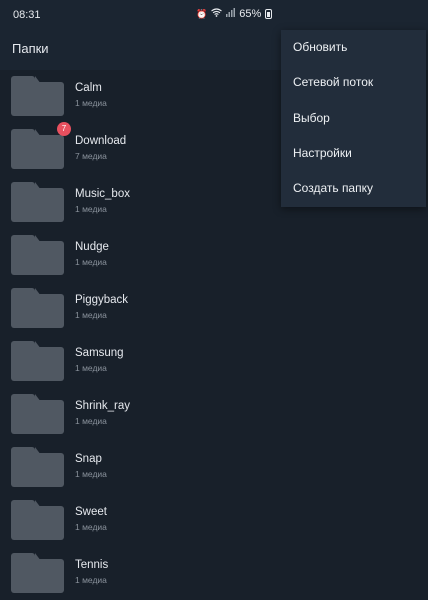 The width and height of the screenshot is (428, 600). Describe the element at coordinates (214, 308) in the screenshot. I see `folder-row-piggyback: Piggyback 1 медиа` at that location.